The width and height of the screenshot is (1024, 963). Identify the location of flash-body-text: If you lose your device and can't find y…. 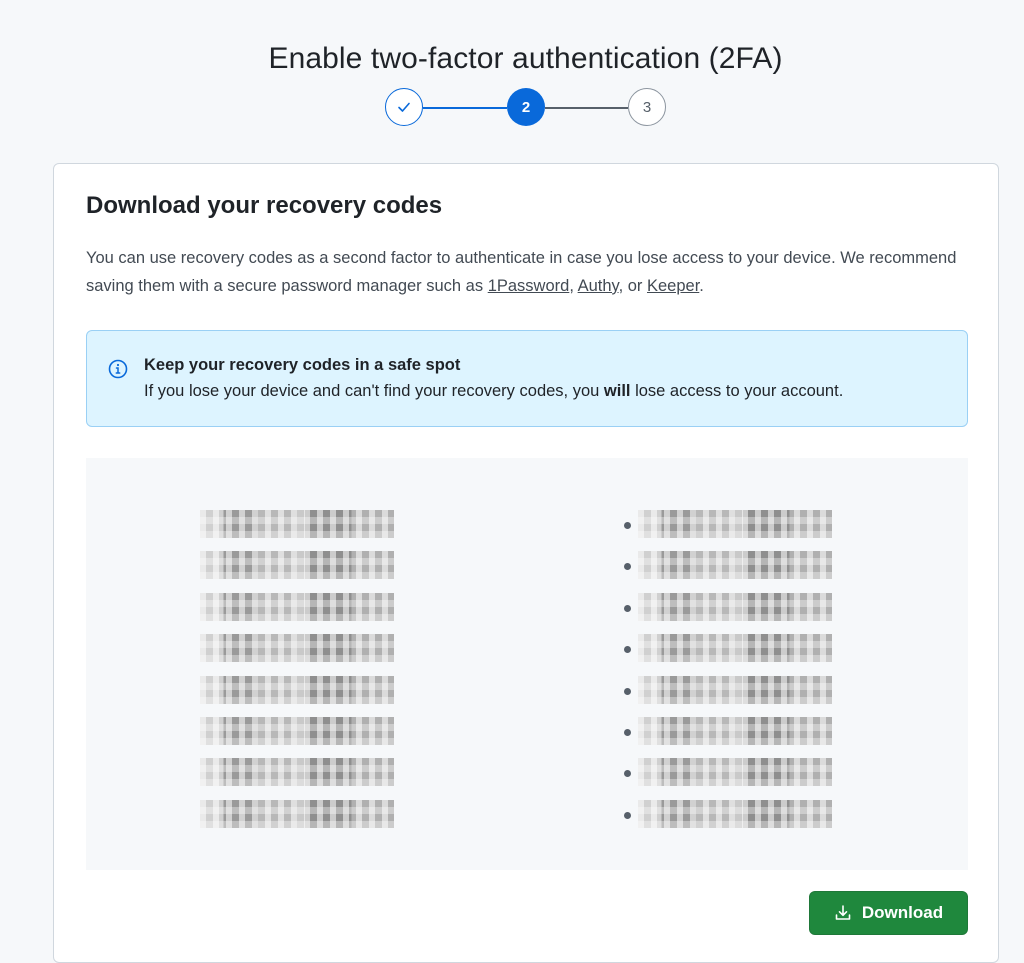
(374, 391).